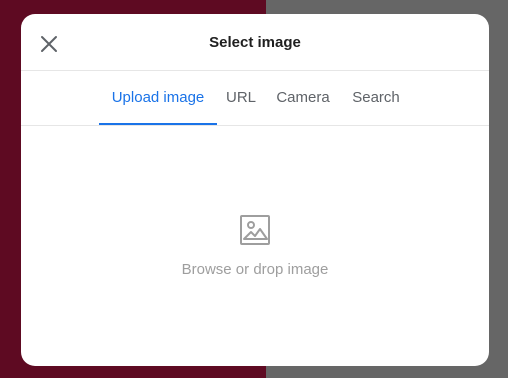 The height and width of the screenshot is (378, 508). I want to click on dropzone-label: Browse or drop image, so click(255, 269).